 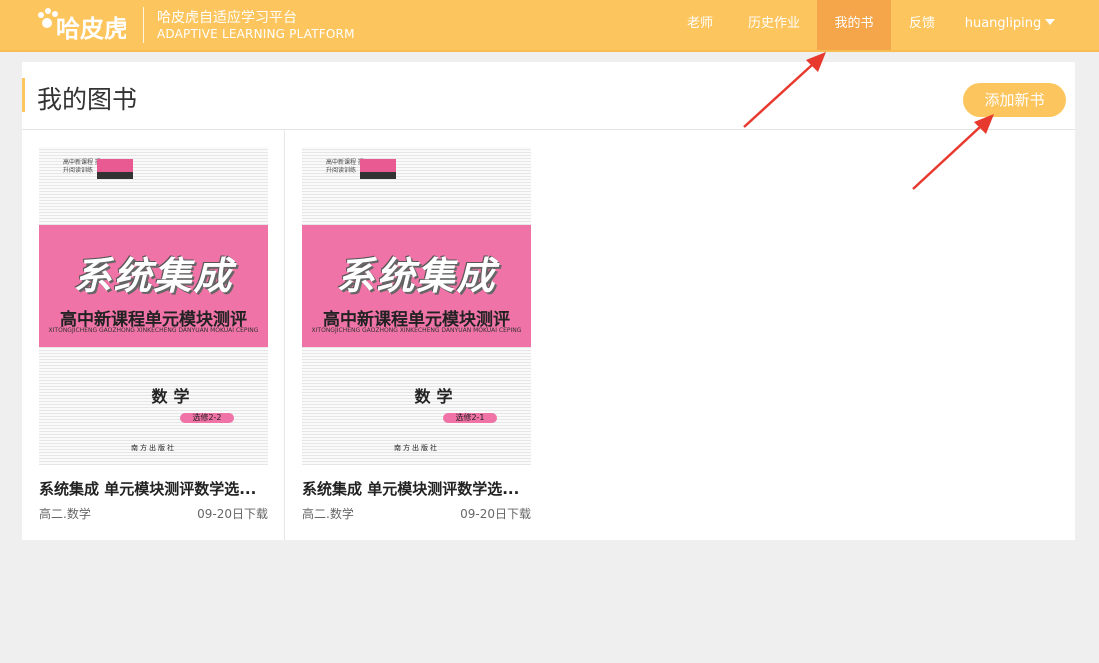 I want to click on brand-name: 哈皮虎自适应学习平台, so click(x=227, y=18).